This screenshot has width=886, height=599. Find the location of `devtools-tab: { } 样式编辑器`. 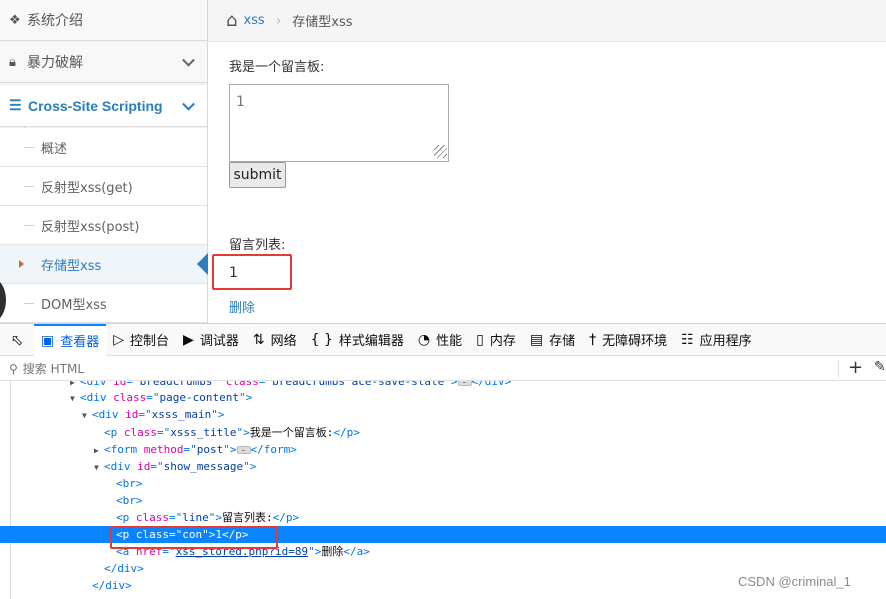

devtools-tab: { } 样式编辑器 is located at coordinates (357, 340).